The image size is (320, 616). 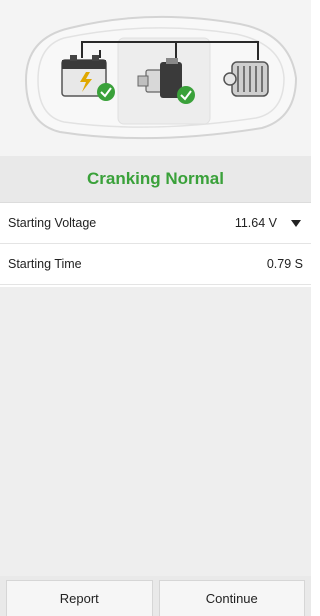 I want to click on battery-ok-icon, so click(x=106, y=92).